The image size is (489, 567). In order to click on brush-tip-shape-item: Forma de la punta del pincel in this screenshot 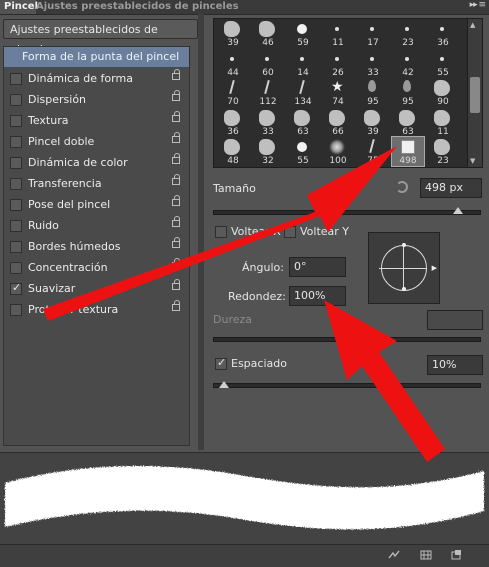, I will do `click(96, 57)`.